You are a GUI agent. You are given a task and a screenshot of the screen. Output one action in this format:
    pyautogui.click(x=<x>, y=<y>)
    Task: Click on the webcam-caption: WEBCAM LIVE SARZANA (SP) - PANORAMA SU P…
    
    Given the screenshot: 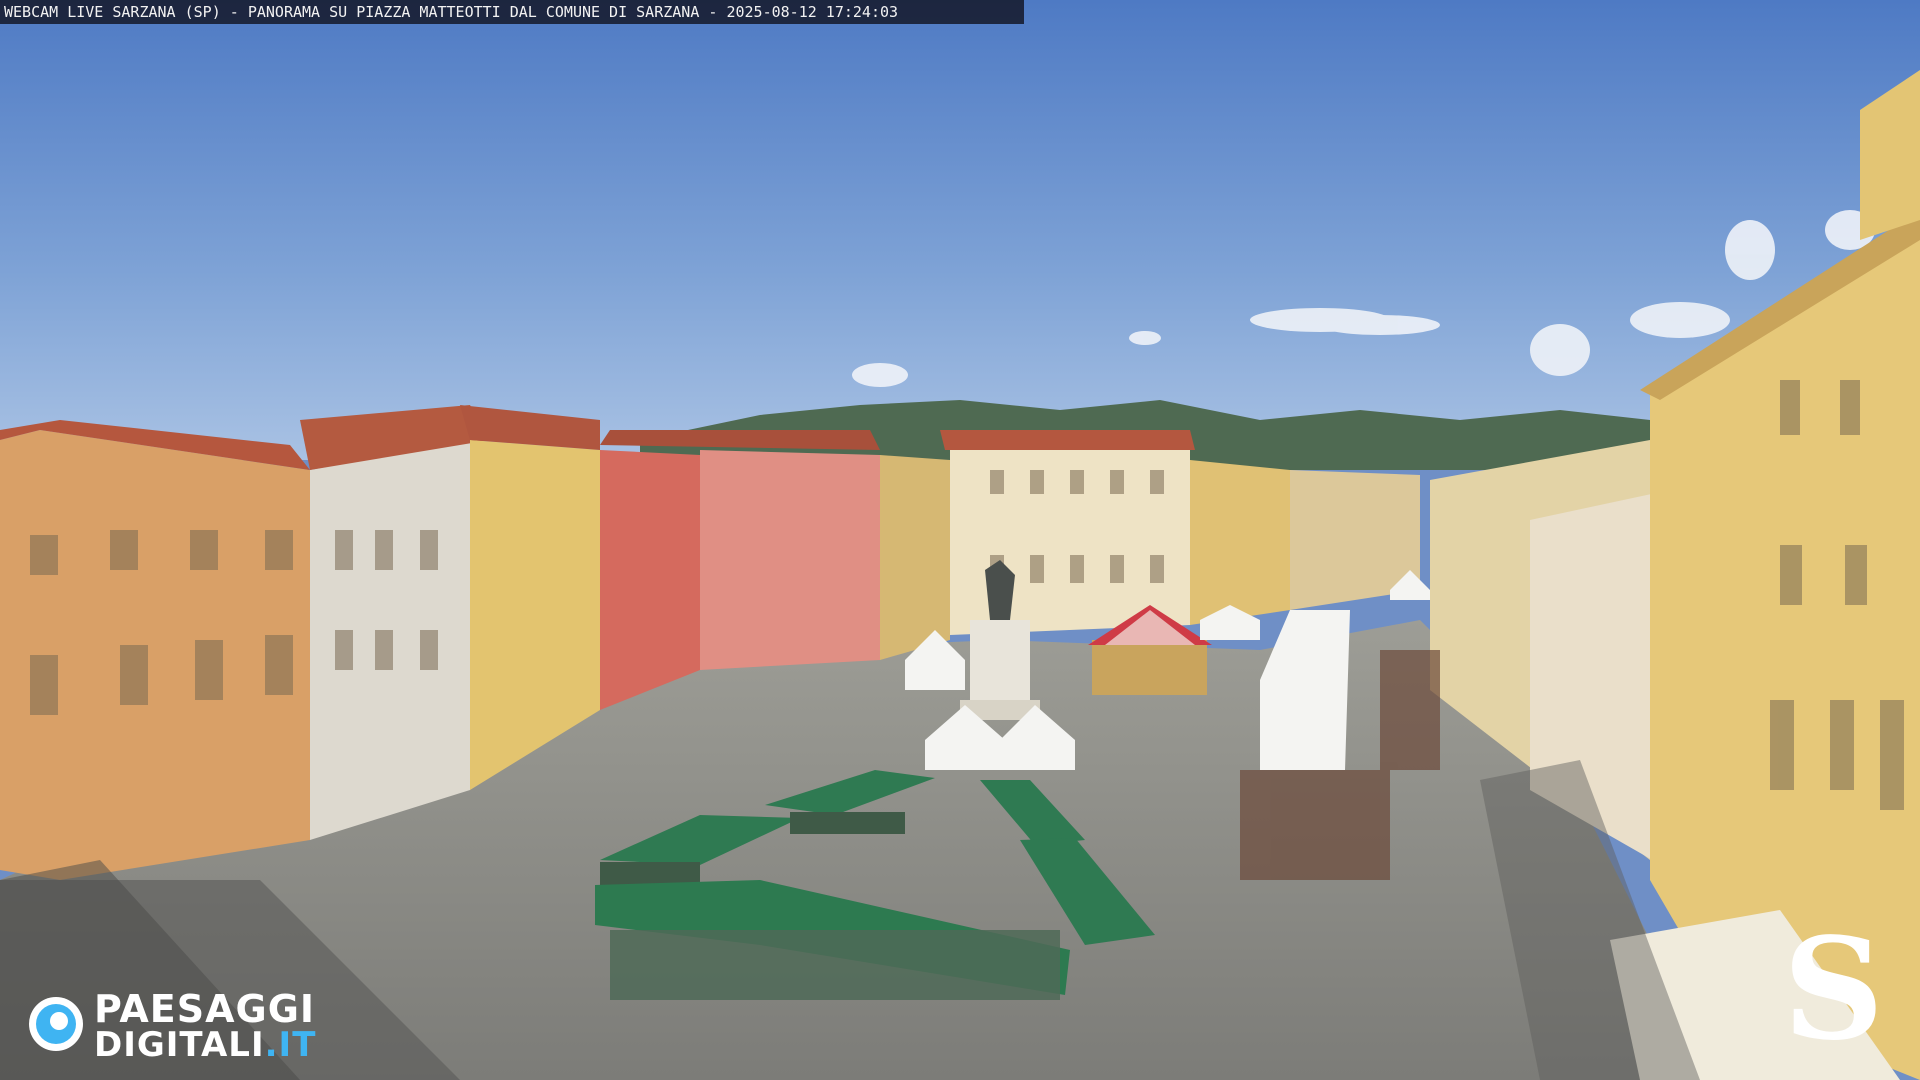 What is the action you would take?
    pyautogui.click(x=512, y=12)
    